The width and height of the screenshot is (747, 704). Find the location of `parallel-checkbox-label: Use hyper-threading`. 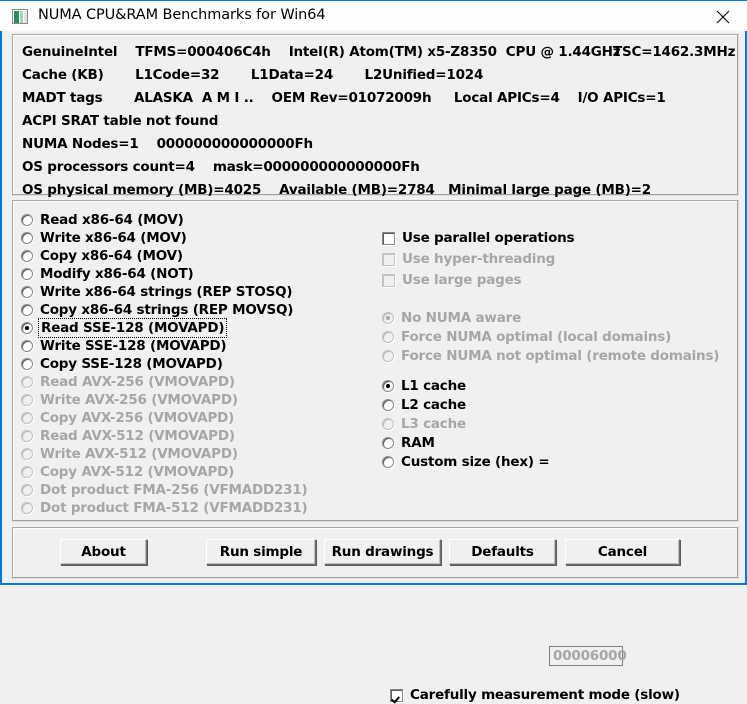

parallel-checkbox-label: Use hyper-threading is located at coordinates (479, 259).